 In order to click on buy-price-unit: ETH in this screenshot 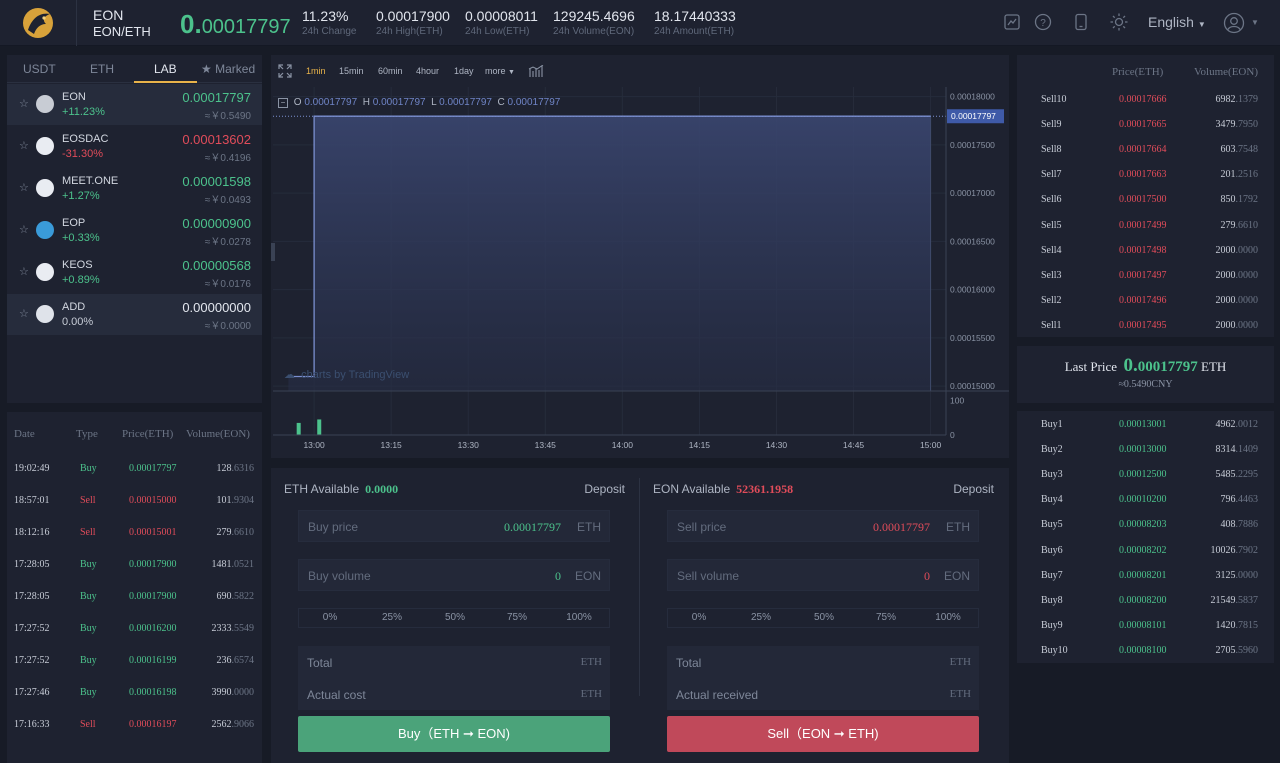, I will do `click(589, 527)`.